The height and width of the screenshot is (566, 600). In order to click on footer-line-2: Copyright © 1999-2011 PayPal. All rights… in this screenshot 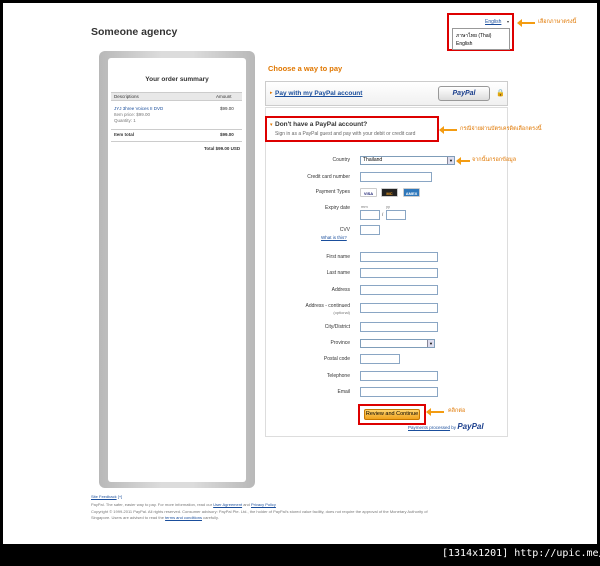, I will do `click(259, 511)`.